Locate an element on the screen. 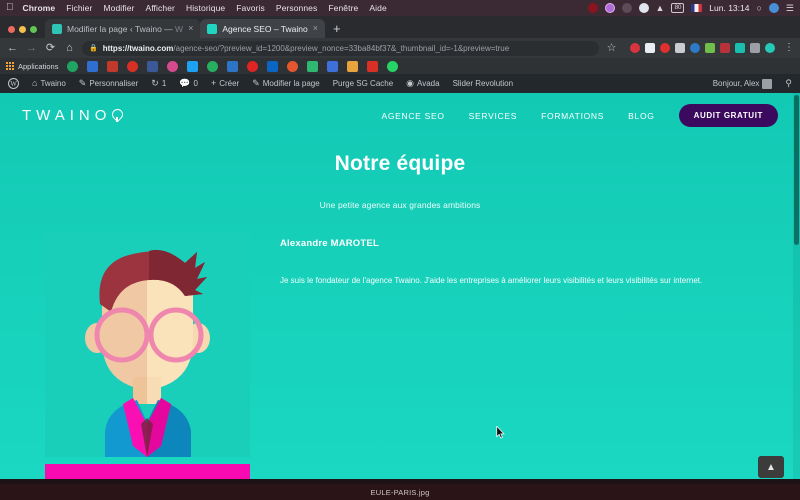  admin-customize: ✎ Personnaliser is located at coordinates (108, 84).